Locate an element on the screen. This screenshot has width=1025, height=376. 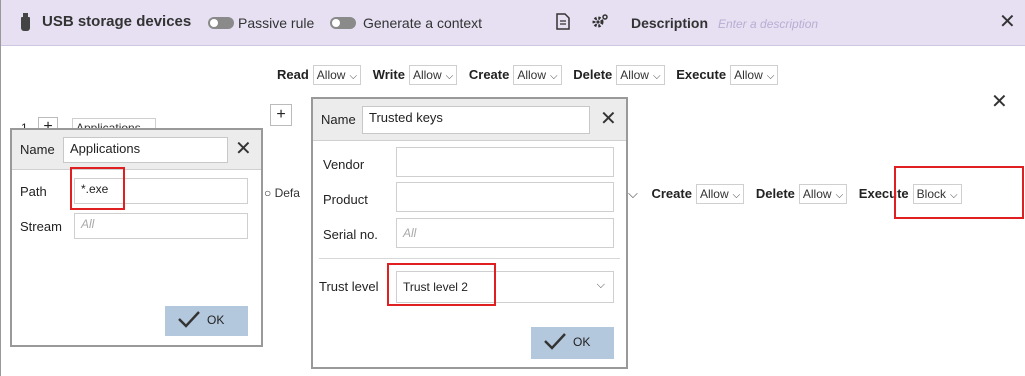
chevron-down-icon: ⌵ is located at coordinates (600, 285).